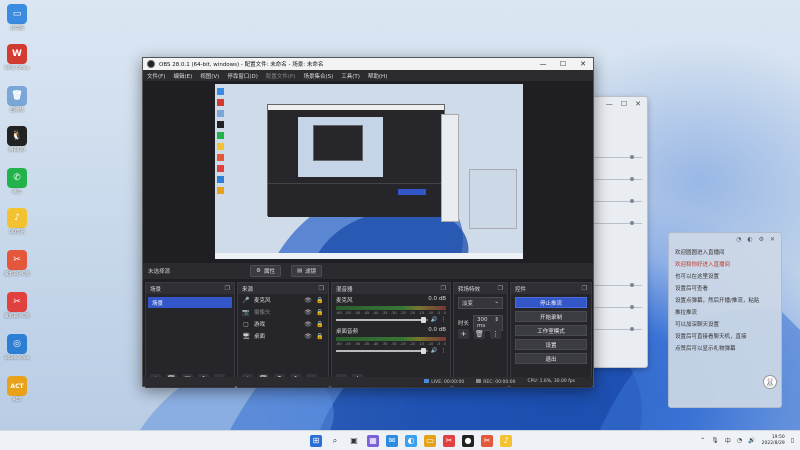 This screenshot has width=800, height=450. I want to click on trash-icon: 🗑, so click(479, 334).